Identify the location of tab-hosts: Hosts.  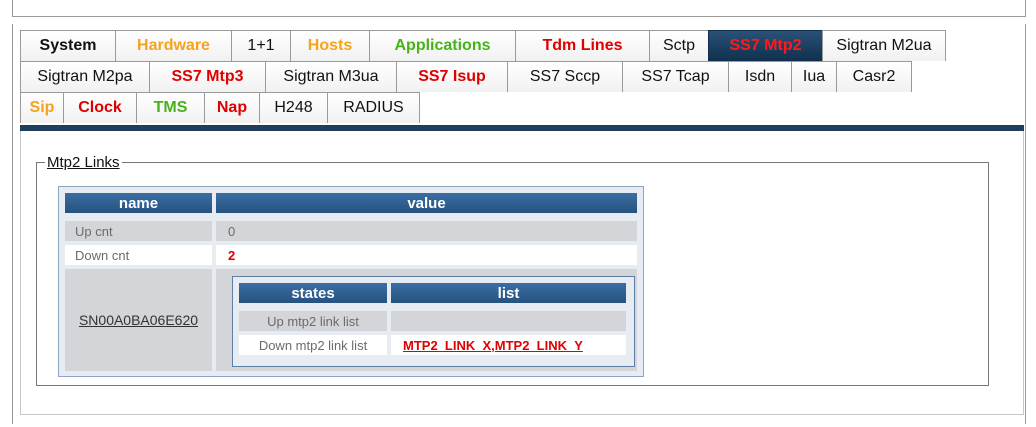
(329, 45).